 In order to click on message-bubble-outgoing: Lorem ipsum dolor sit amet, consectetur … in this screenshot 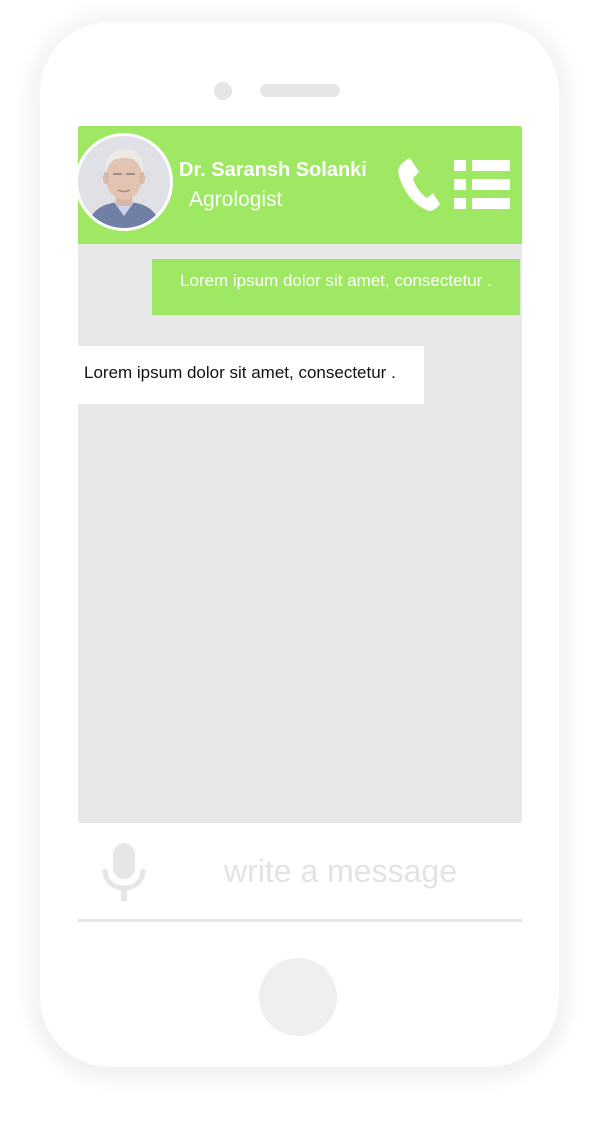, I will do `click(336, 287)`.